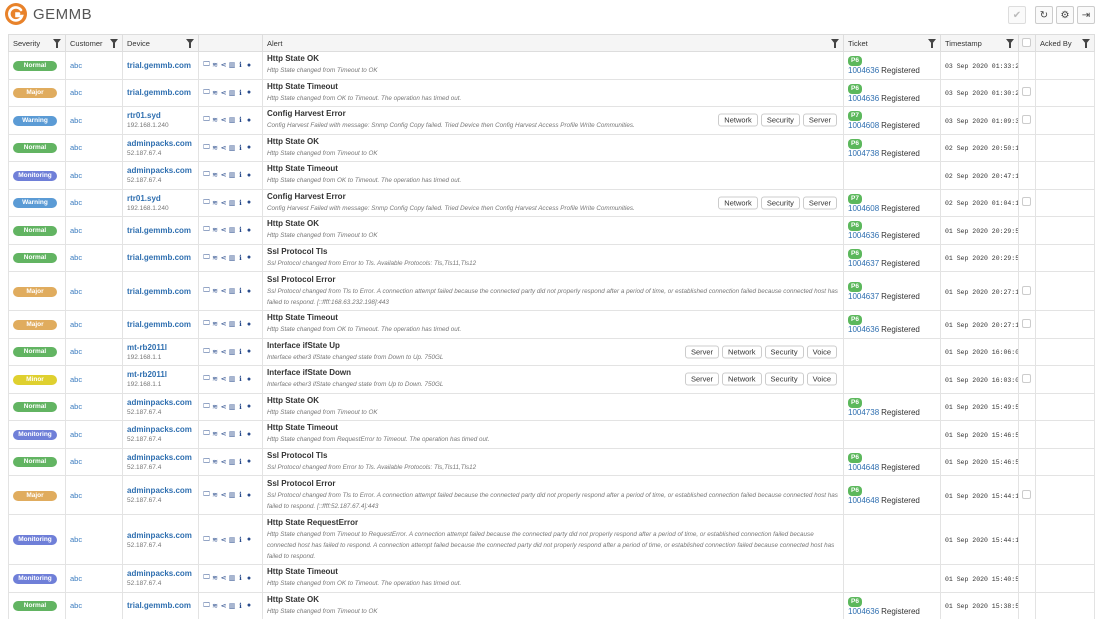  Describe the element at coordinates (160, 573) in the screenshot. I see `device-link: adminpacks.com` at that location.